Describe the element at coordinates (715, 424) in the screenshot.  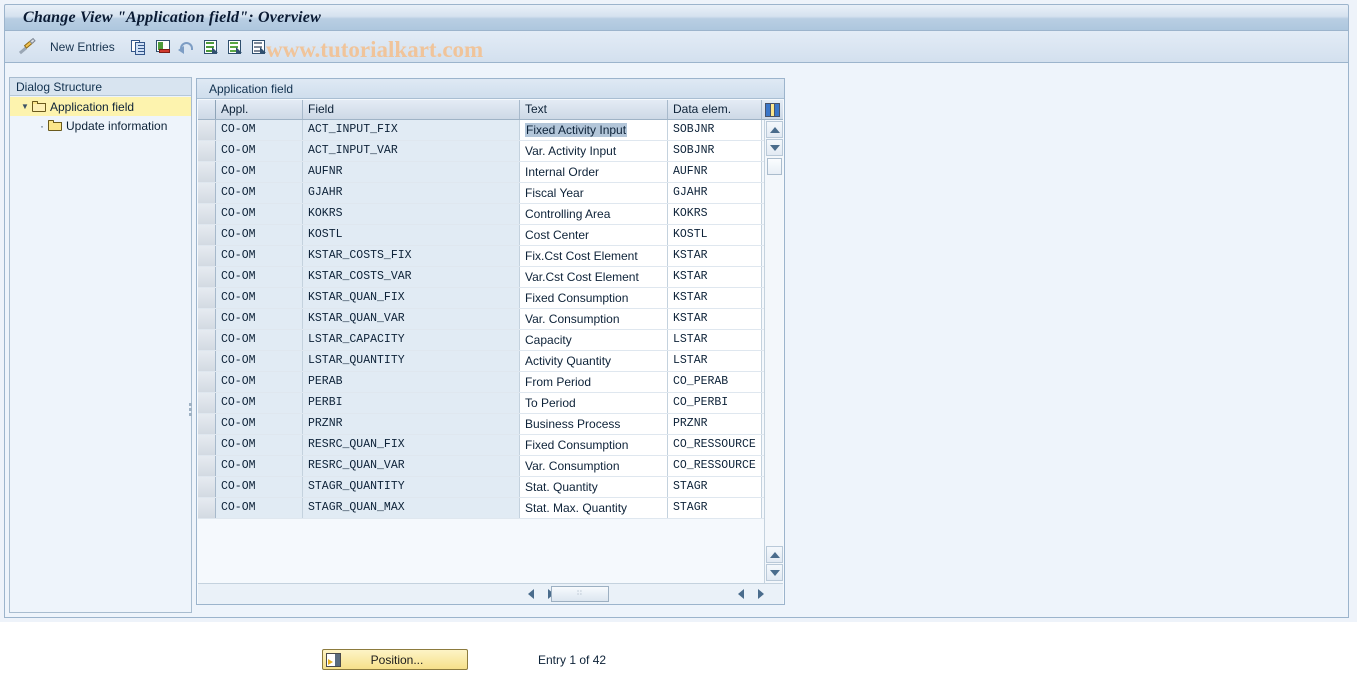
I see `cell-data-elem: PRZNR` at that location.